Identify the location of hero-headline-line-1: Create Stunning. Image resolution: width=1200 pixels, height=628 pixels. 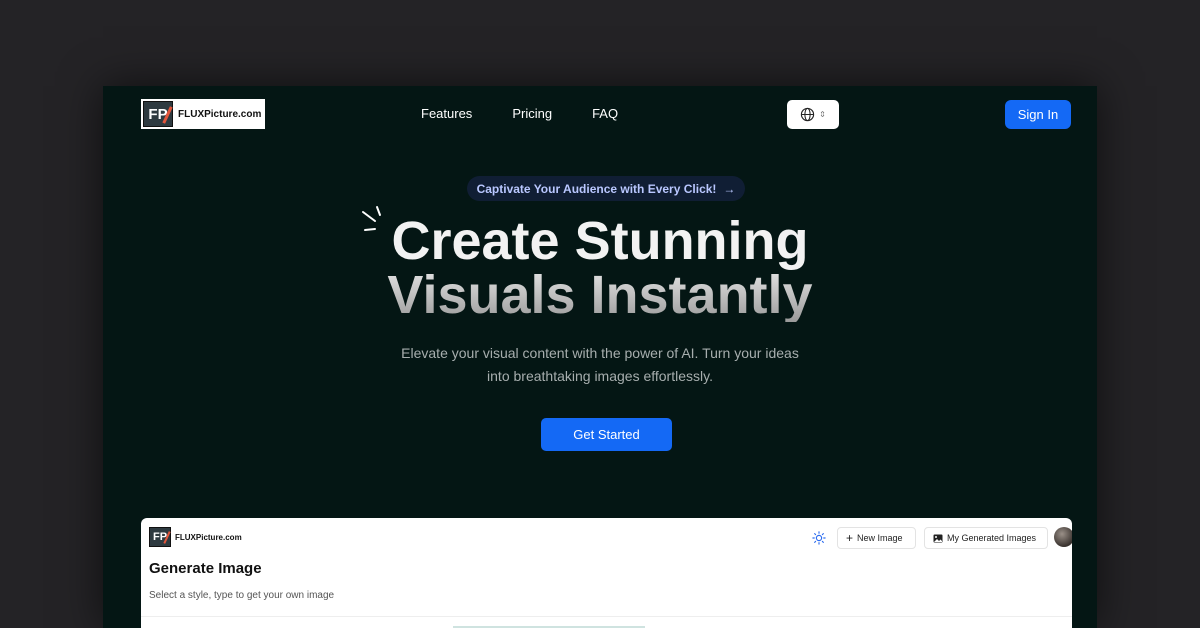
(600, 241).